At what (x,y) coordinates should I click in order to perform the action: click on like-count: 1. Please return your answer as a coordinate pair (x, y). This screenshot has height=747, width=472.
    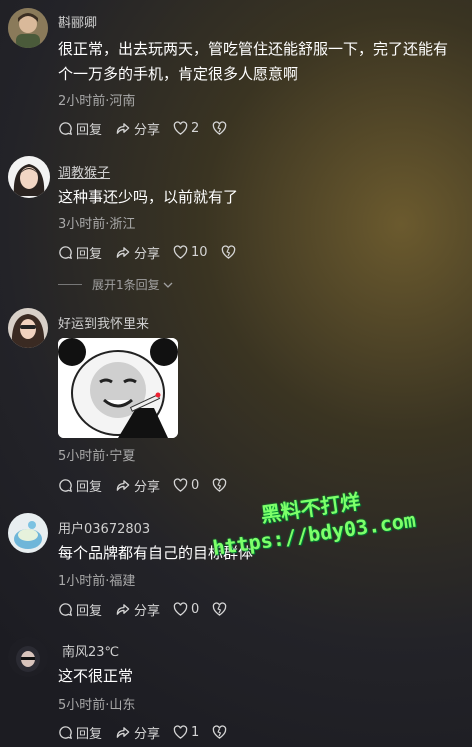
    Looking at the image, I should click on (195, 732).